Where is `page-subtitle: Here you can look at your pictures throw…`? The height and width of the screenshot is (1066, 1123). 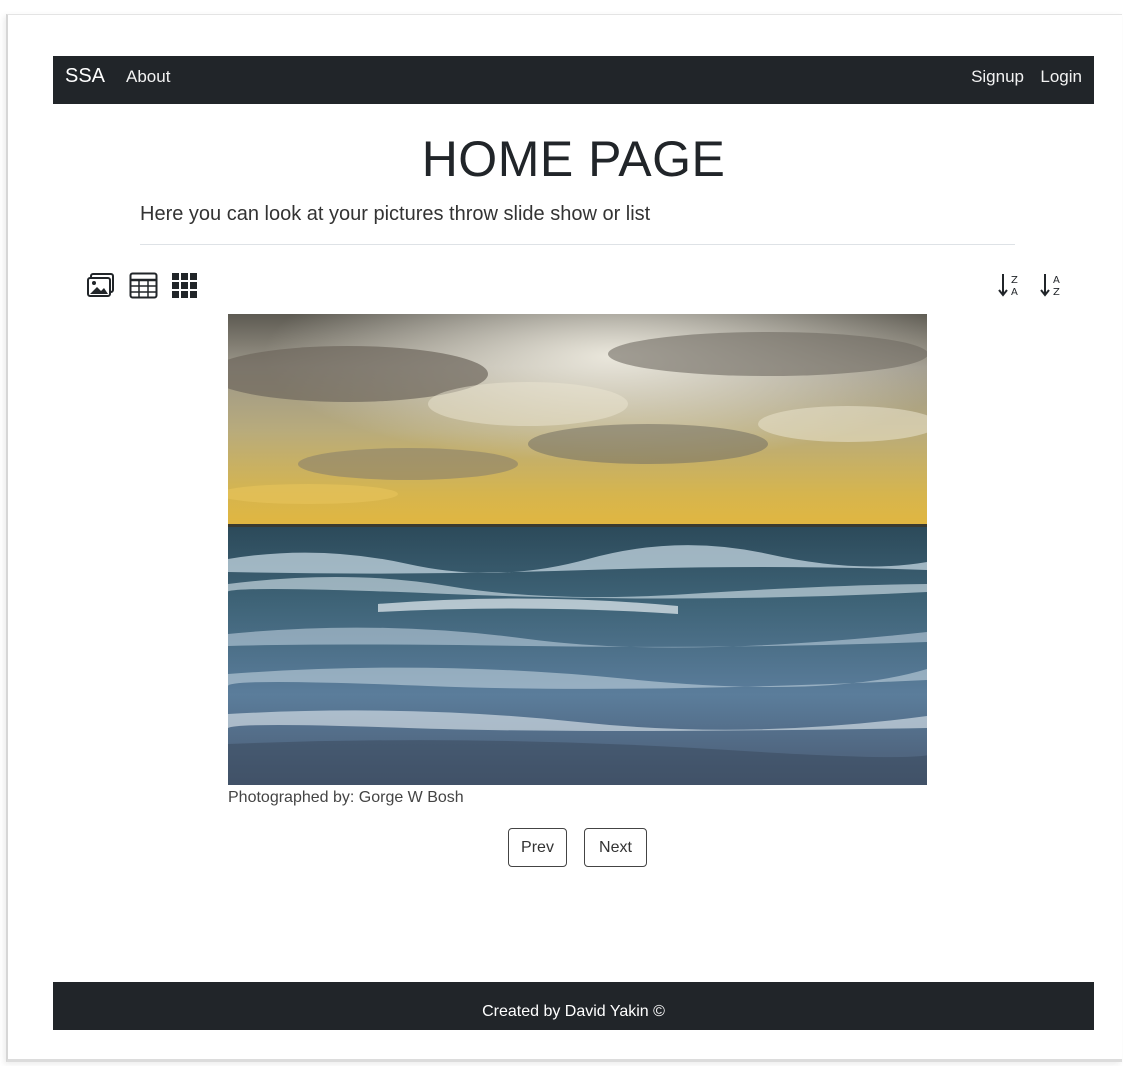 page-subtitle: Here you can look at your pictures throw… is located at coordinates (395, 214).